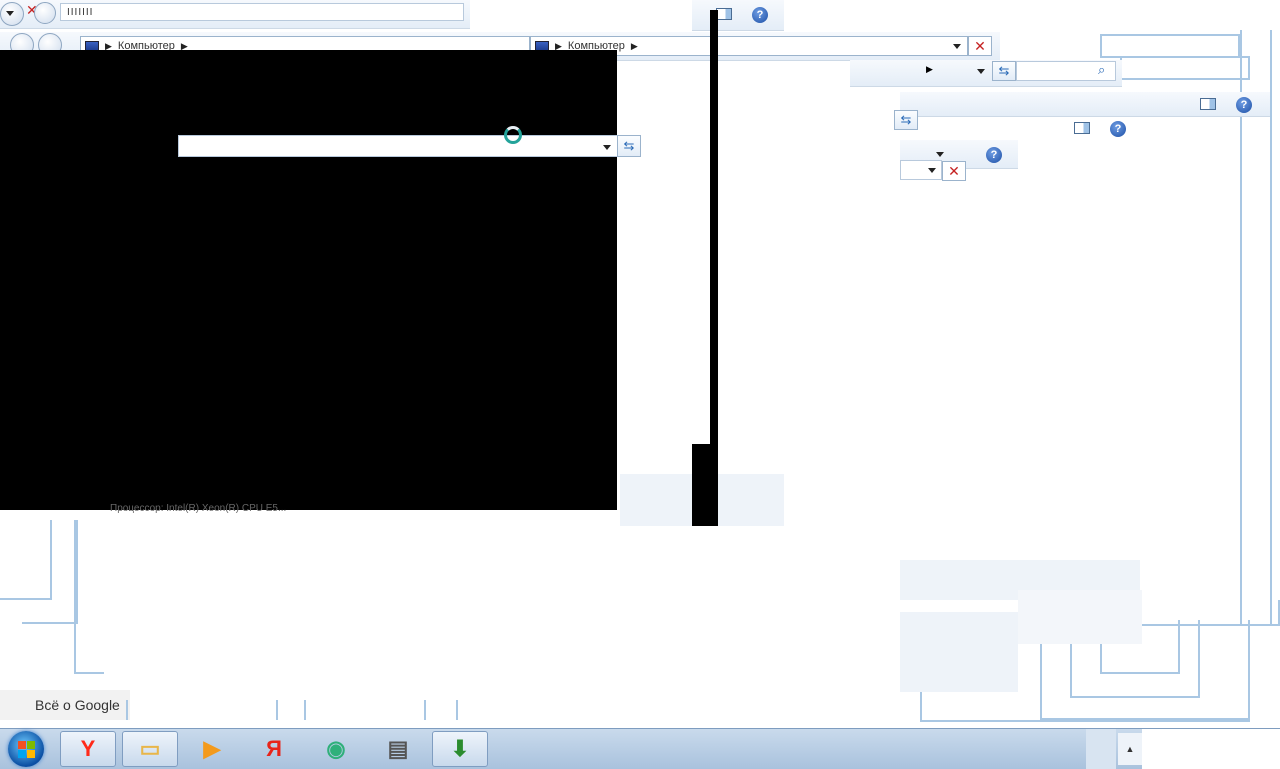 Image resolution: width=1280 pixels, height=769 pixels. I want to click on search-icon: ⌕, so click(1101, 70).